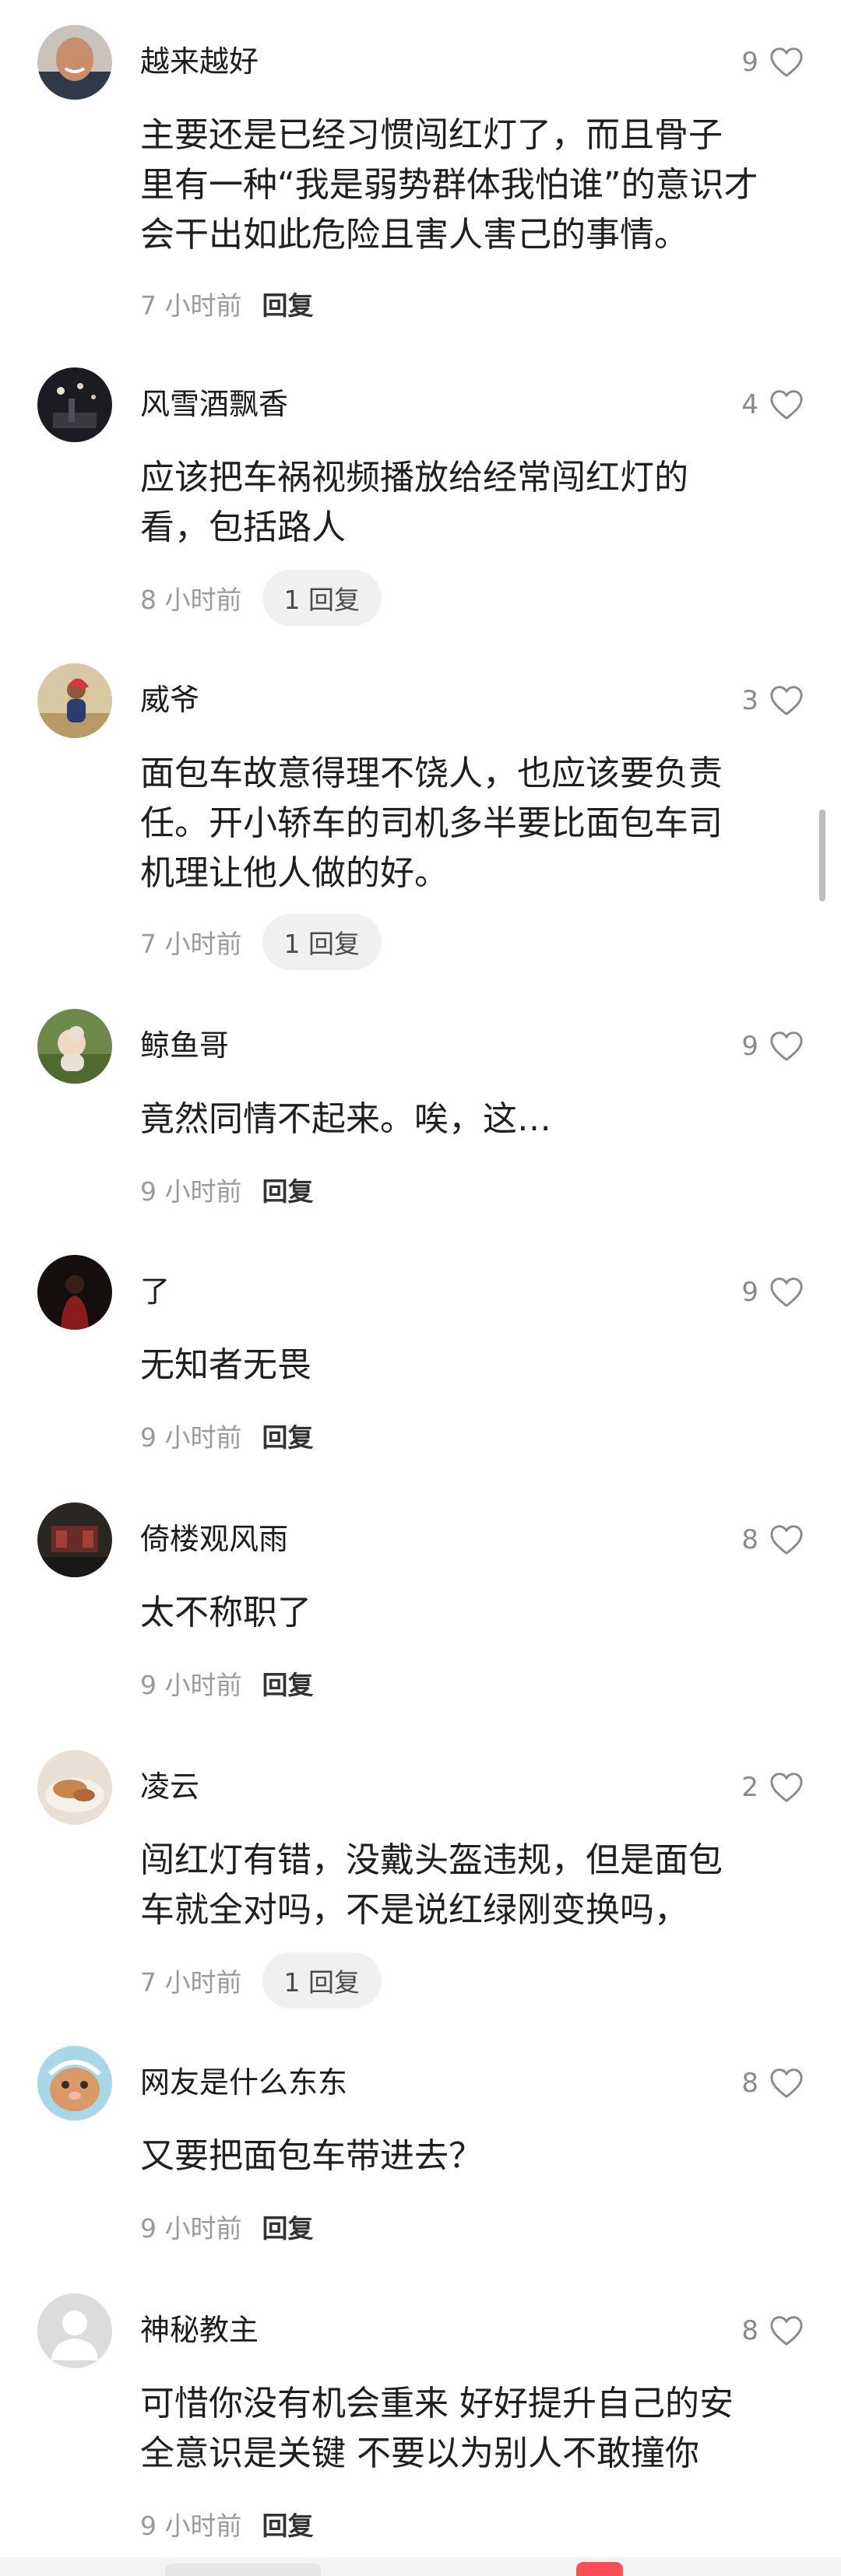  Describe the element at coordinates (261, 598) in the screenshot. I see `comment-meta: 8 小时前 1 回复` at that location.